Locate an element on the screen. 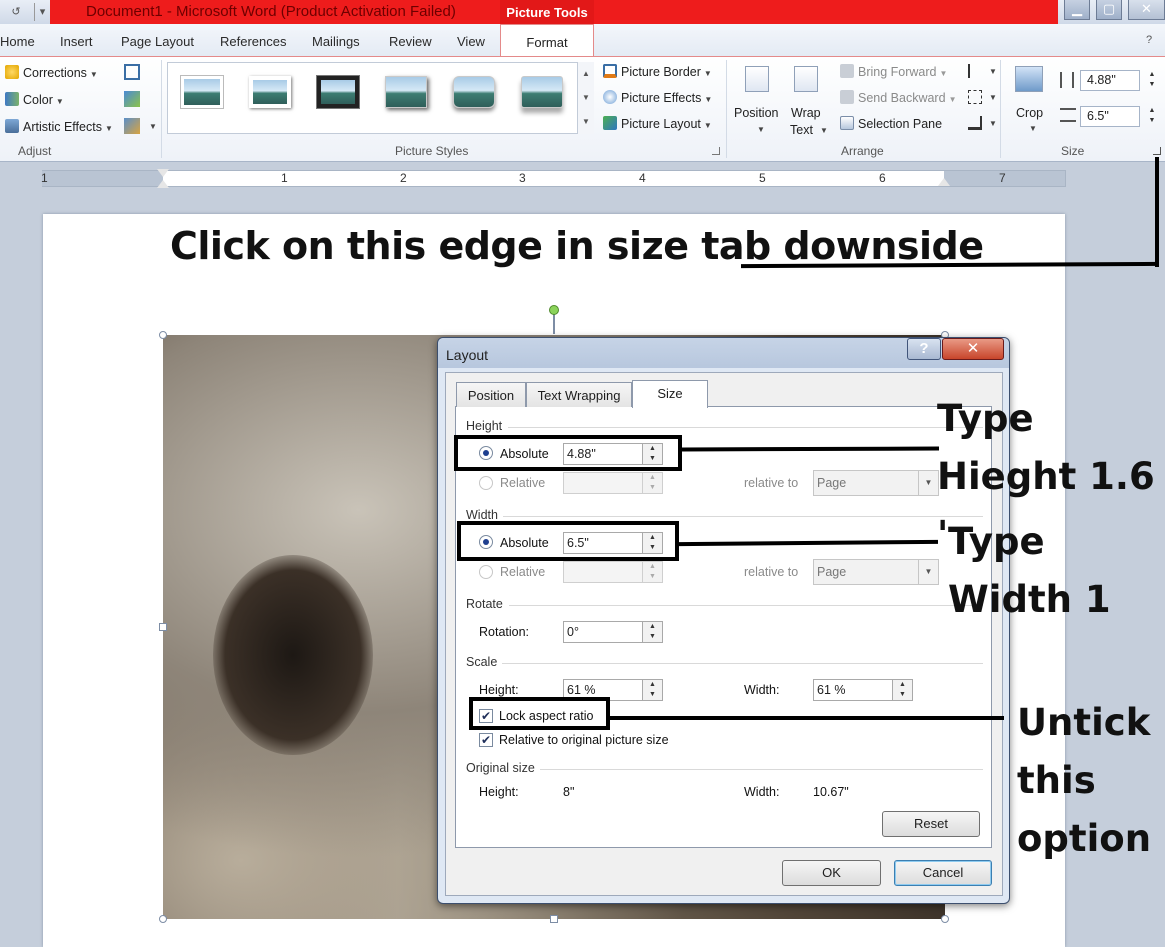  height-relative-radio is located at coordinates (486, 483).